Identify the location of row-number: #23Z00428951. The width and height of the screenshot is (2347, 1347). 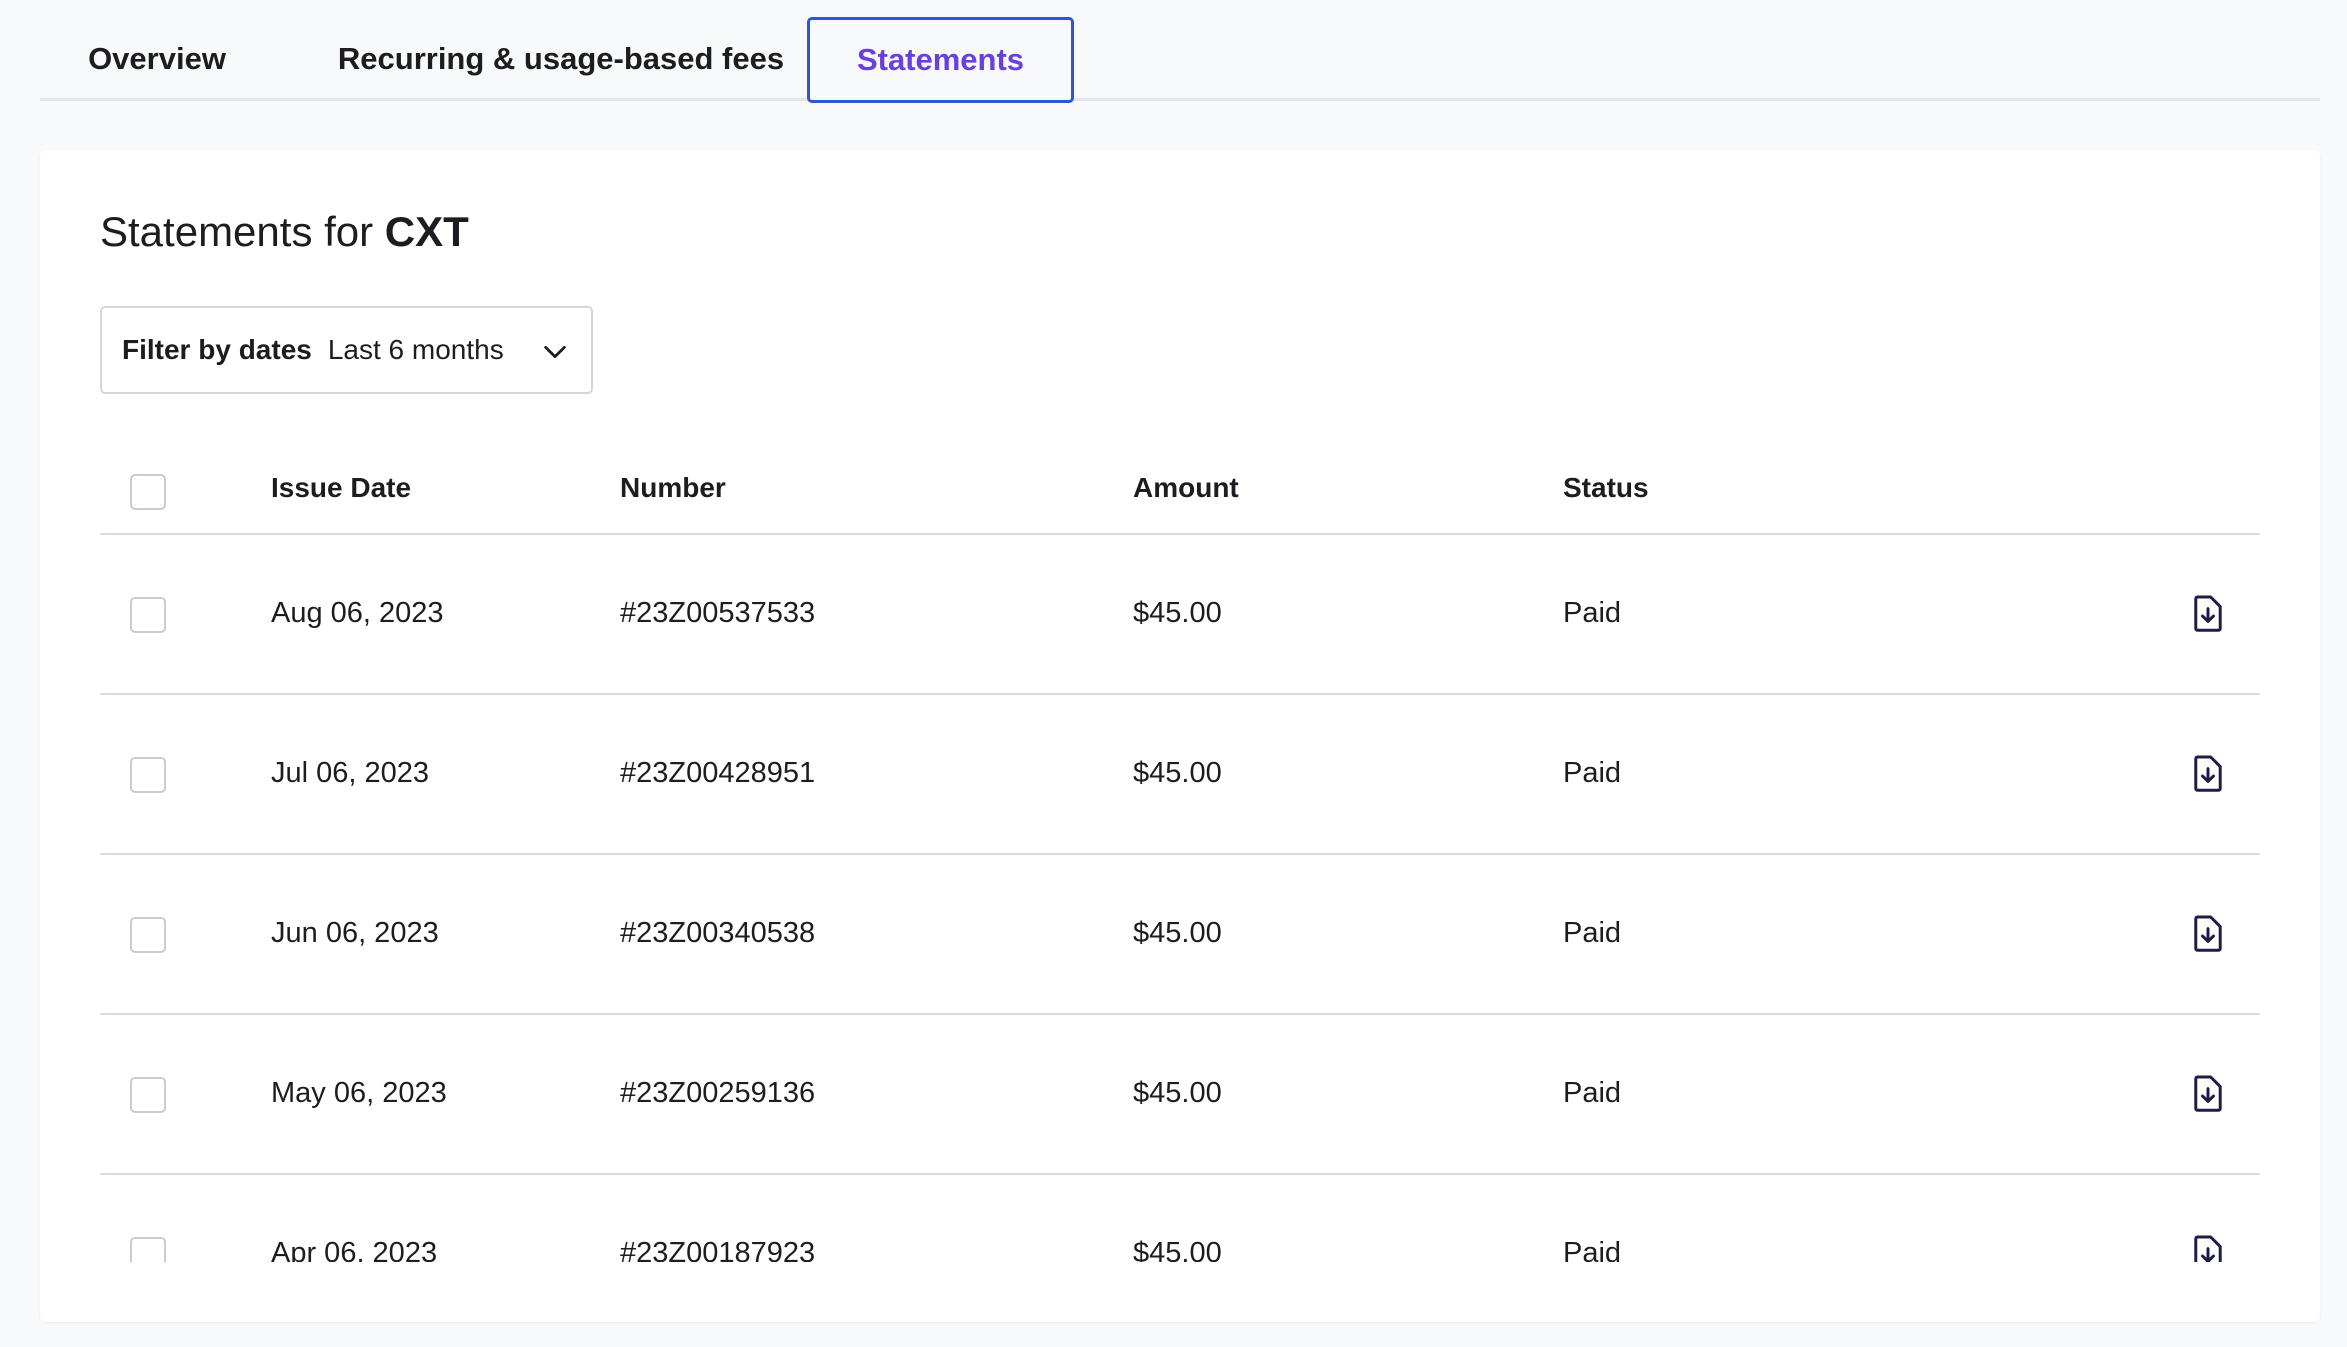
(718, 773).